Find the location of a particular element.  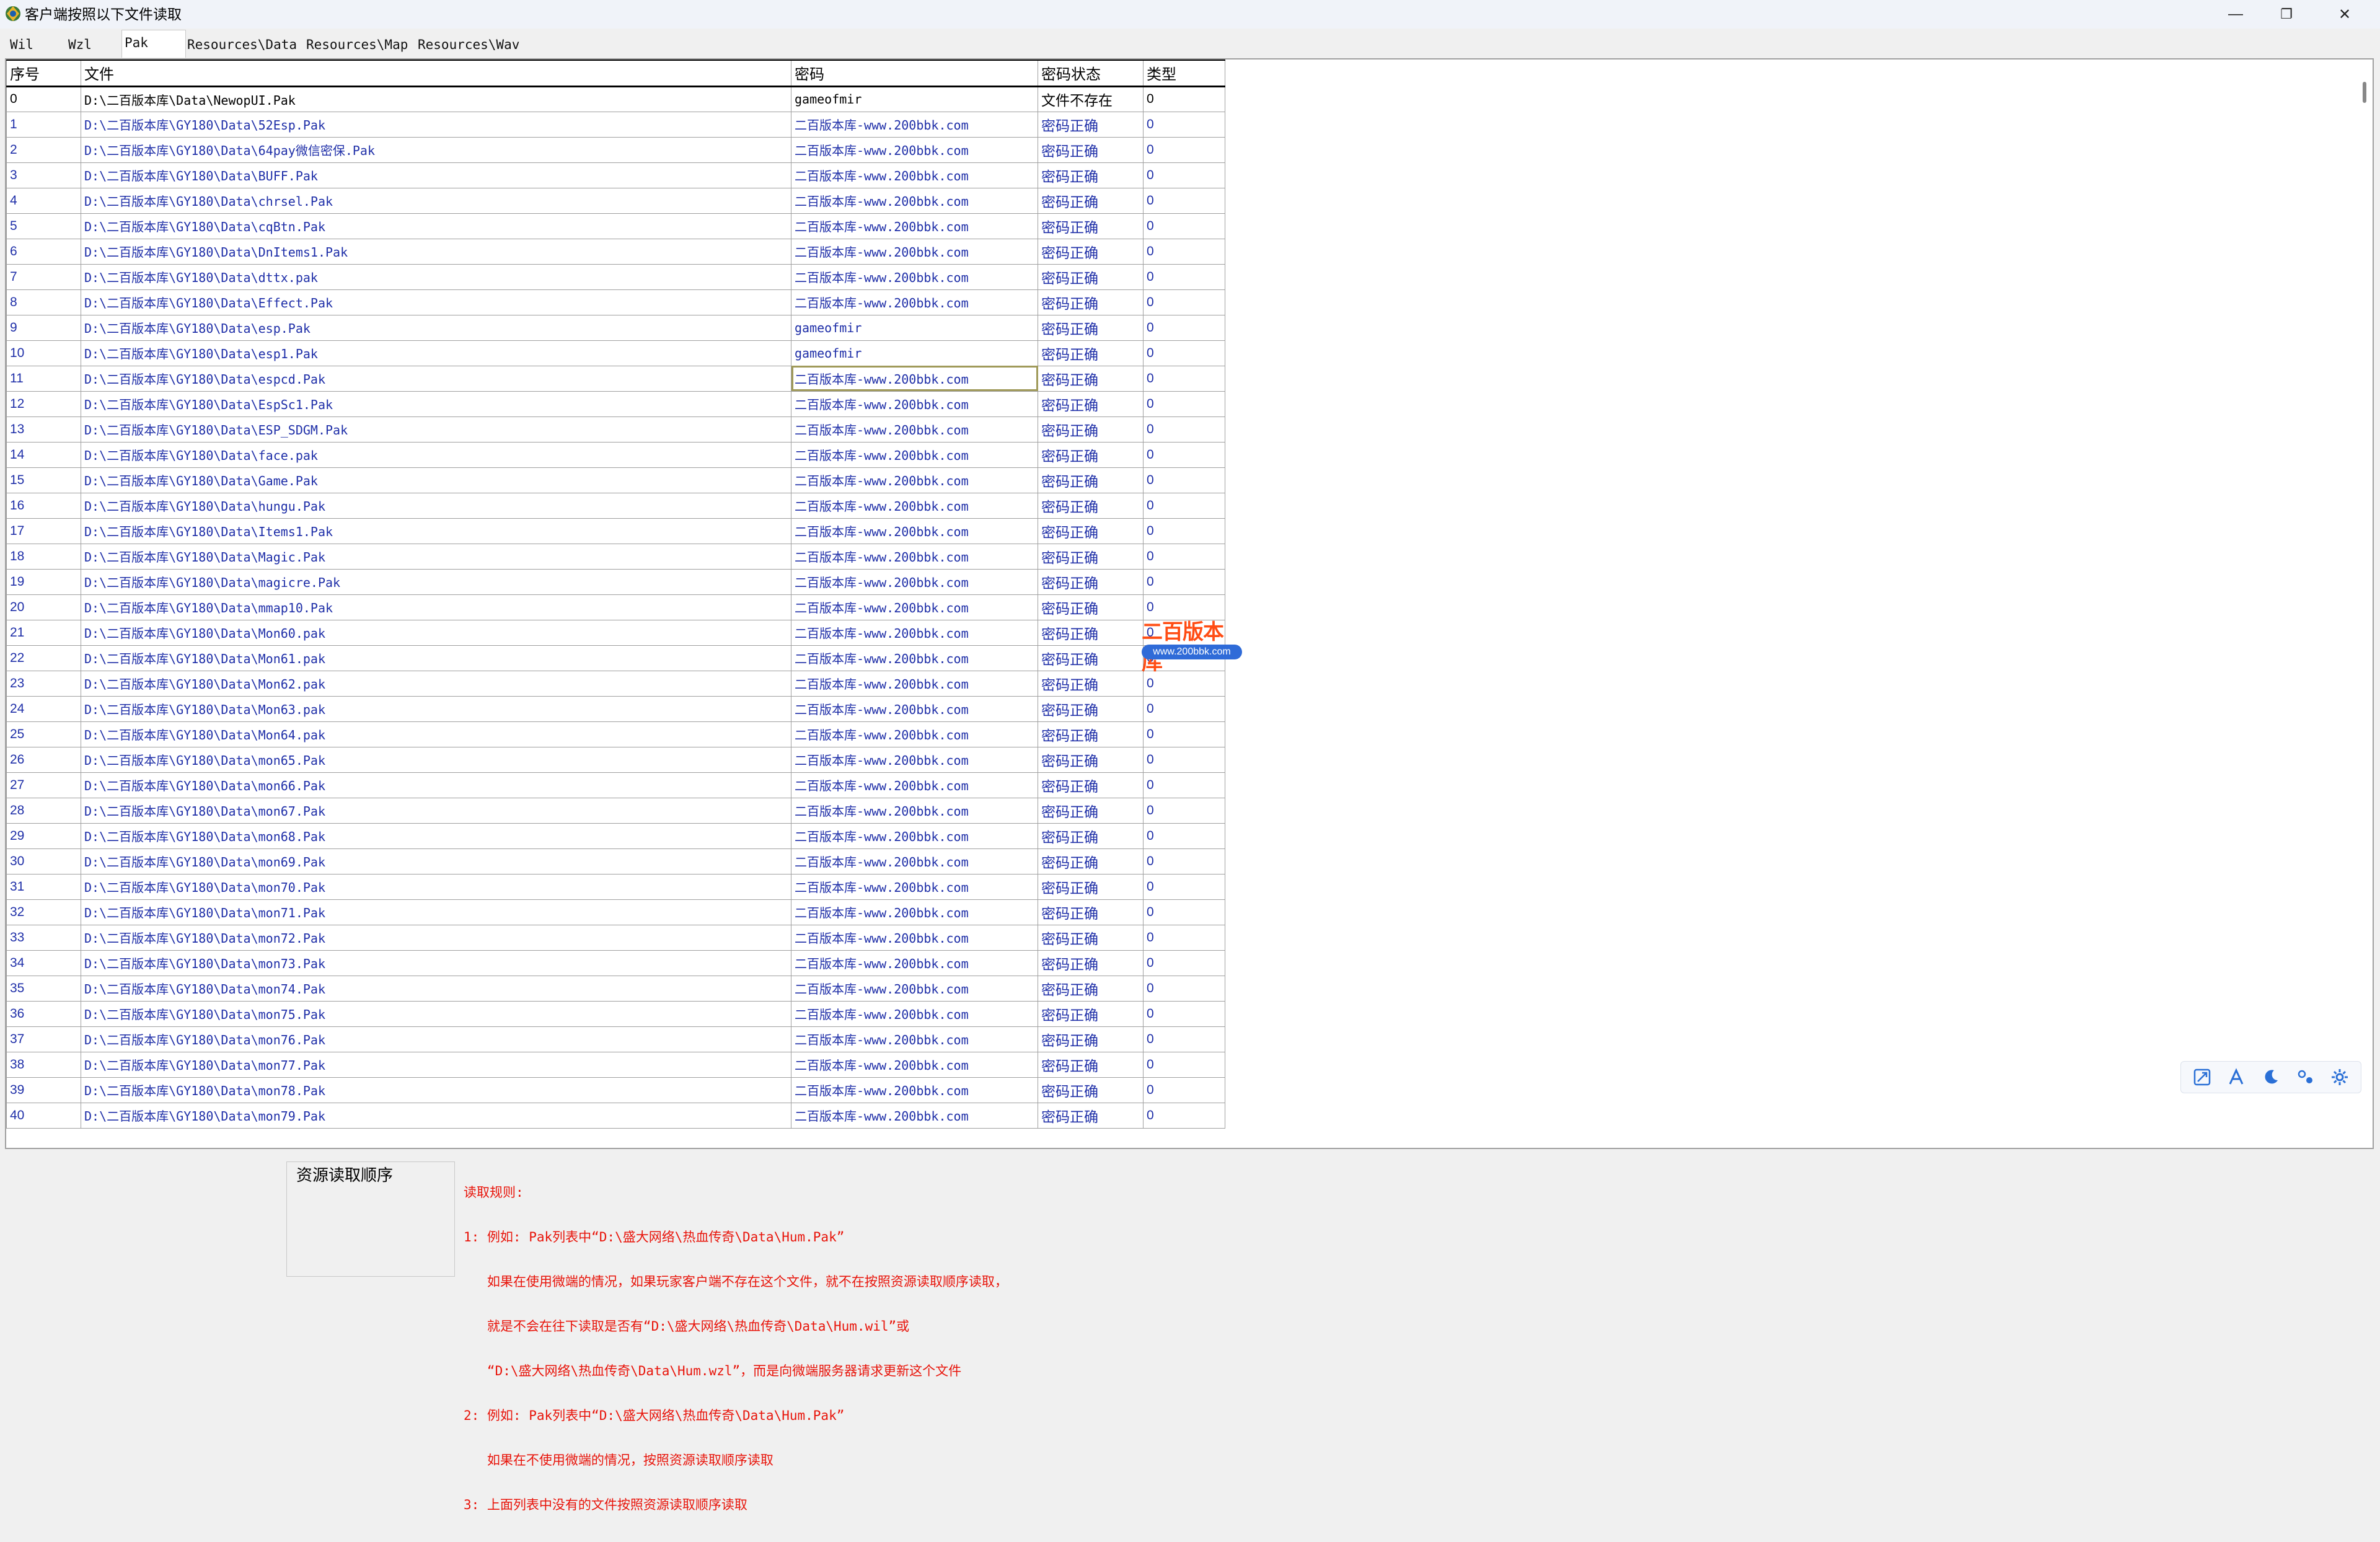

cell-file: D:\二百版本库\GY180\Data\magicre.Pak is located at coordinates (436, 581).